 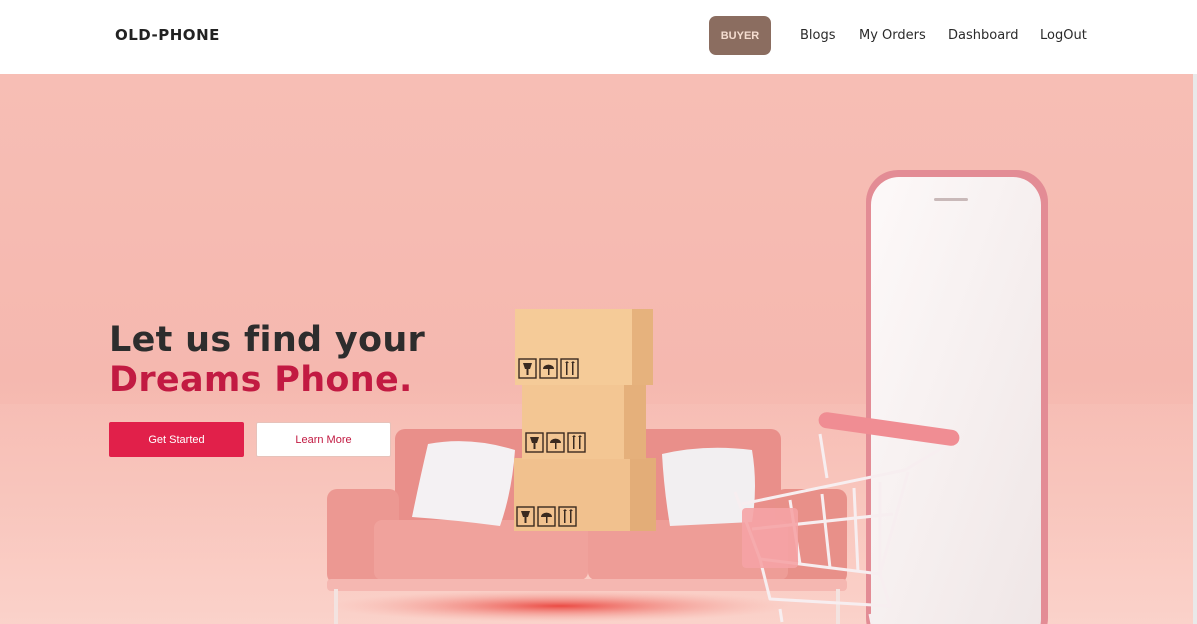 What do you see at coordinates (892, 35) in the screenshot?
I see `nav-link-my-orders: My Orders` at bounding box center [892, 35].